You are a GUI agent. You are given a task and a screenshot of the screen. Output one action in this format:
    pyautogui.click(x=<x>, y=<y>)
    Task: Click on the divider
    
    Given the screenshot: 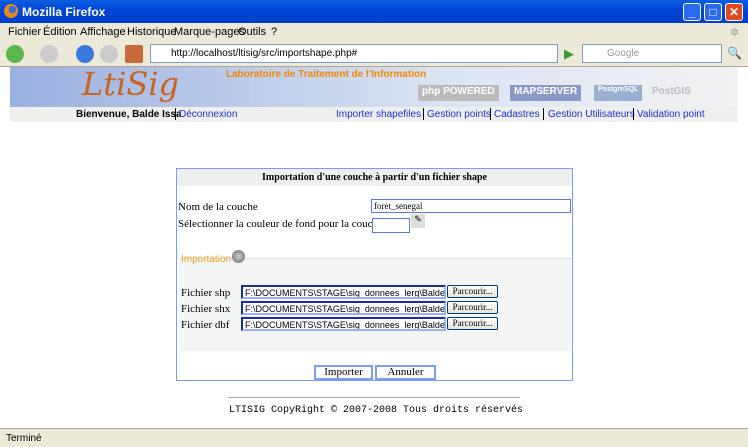 What is the action you would take?
    pyautogui.click(x=374, y=397)
    